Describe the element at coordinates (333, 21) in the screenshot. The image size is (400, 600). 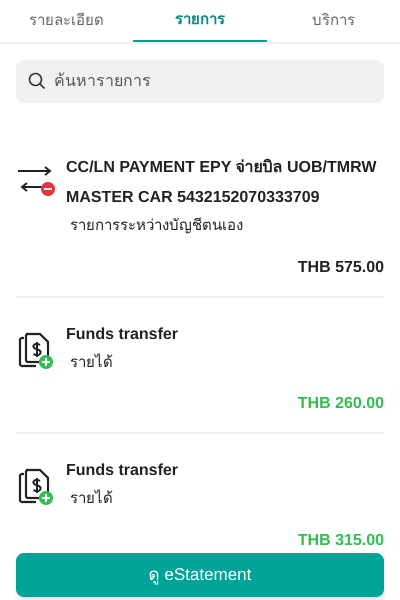
I see `tab: บริการ` at that location.